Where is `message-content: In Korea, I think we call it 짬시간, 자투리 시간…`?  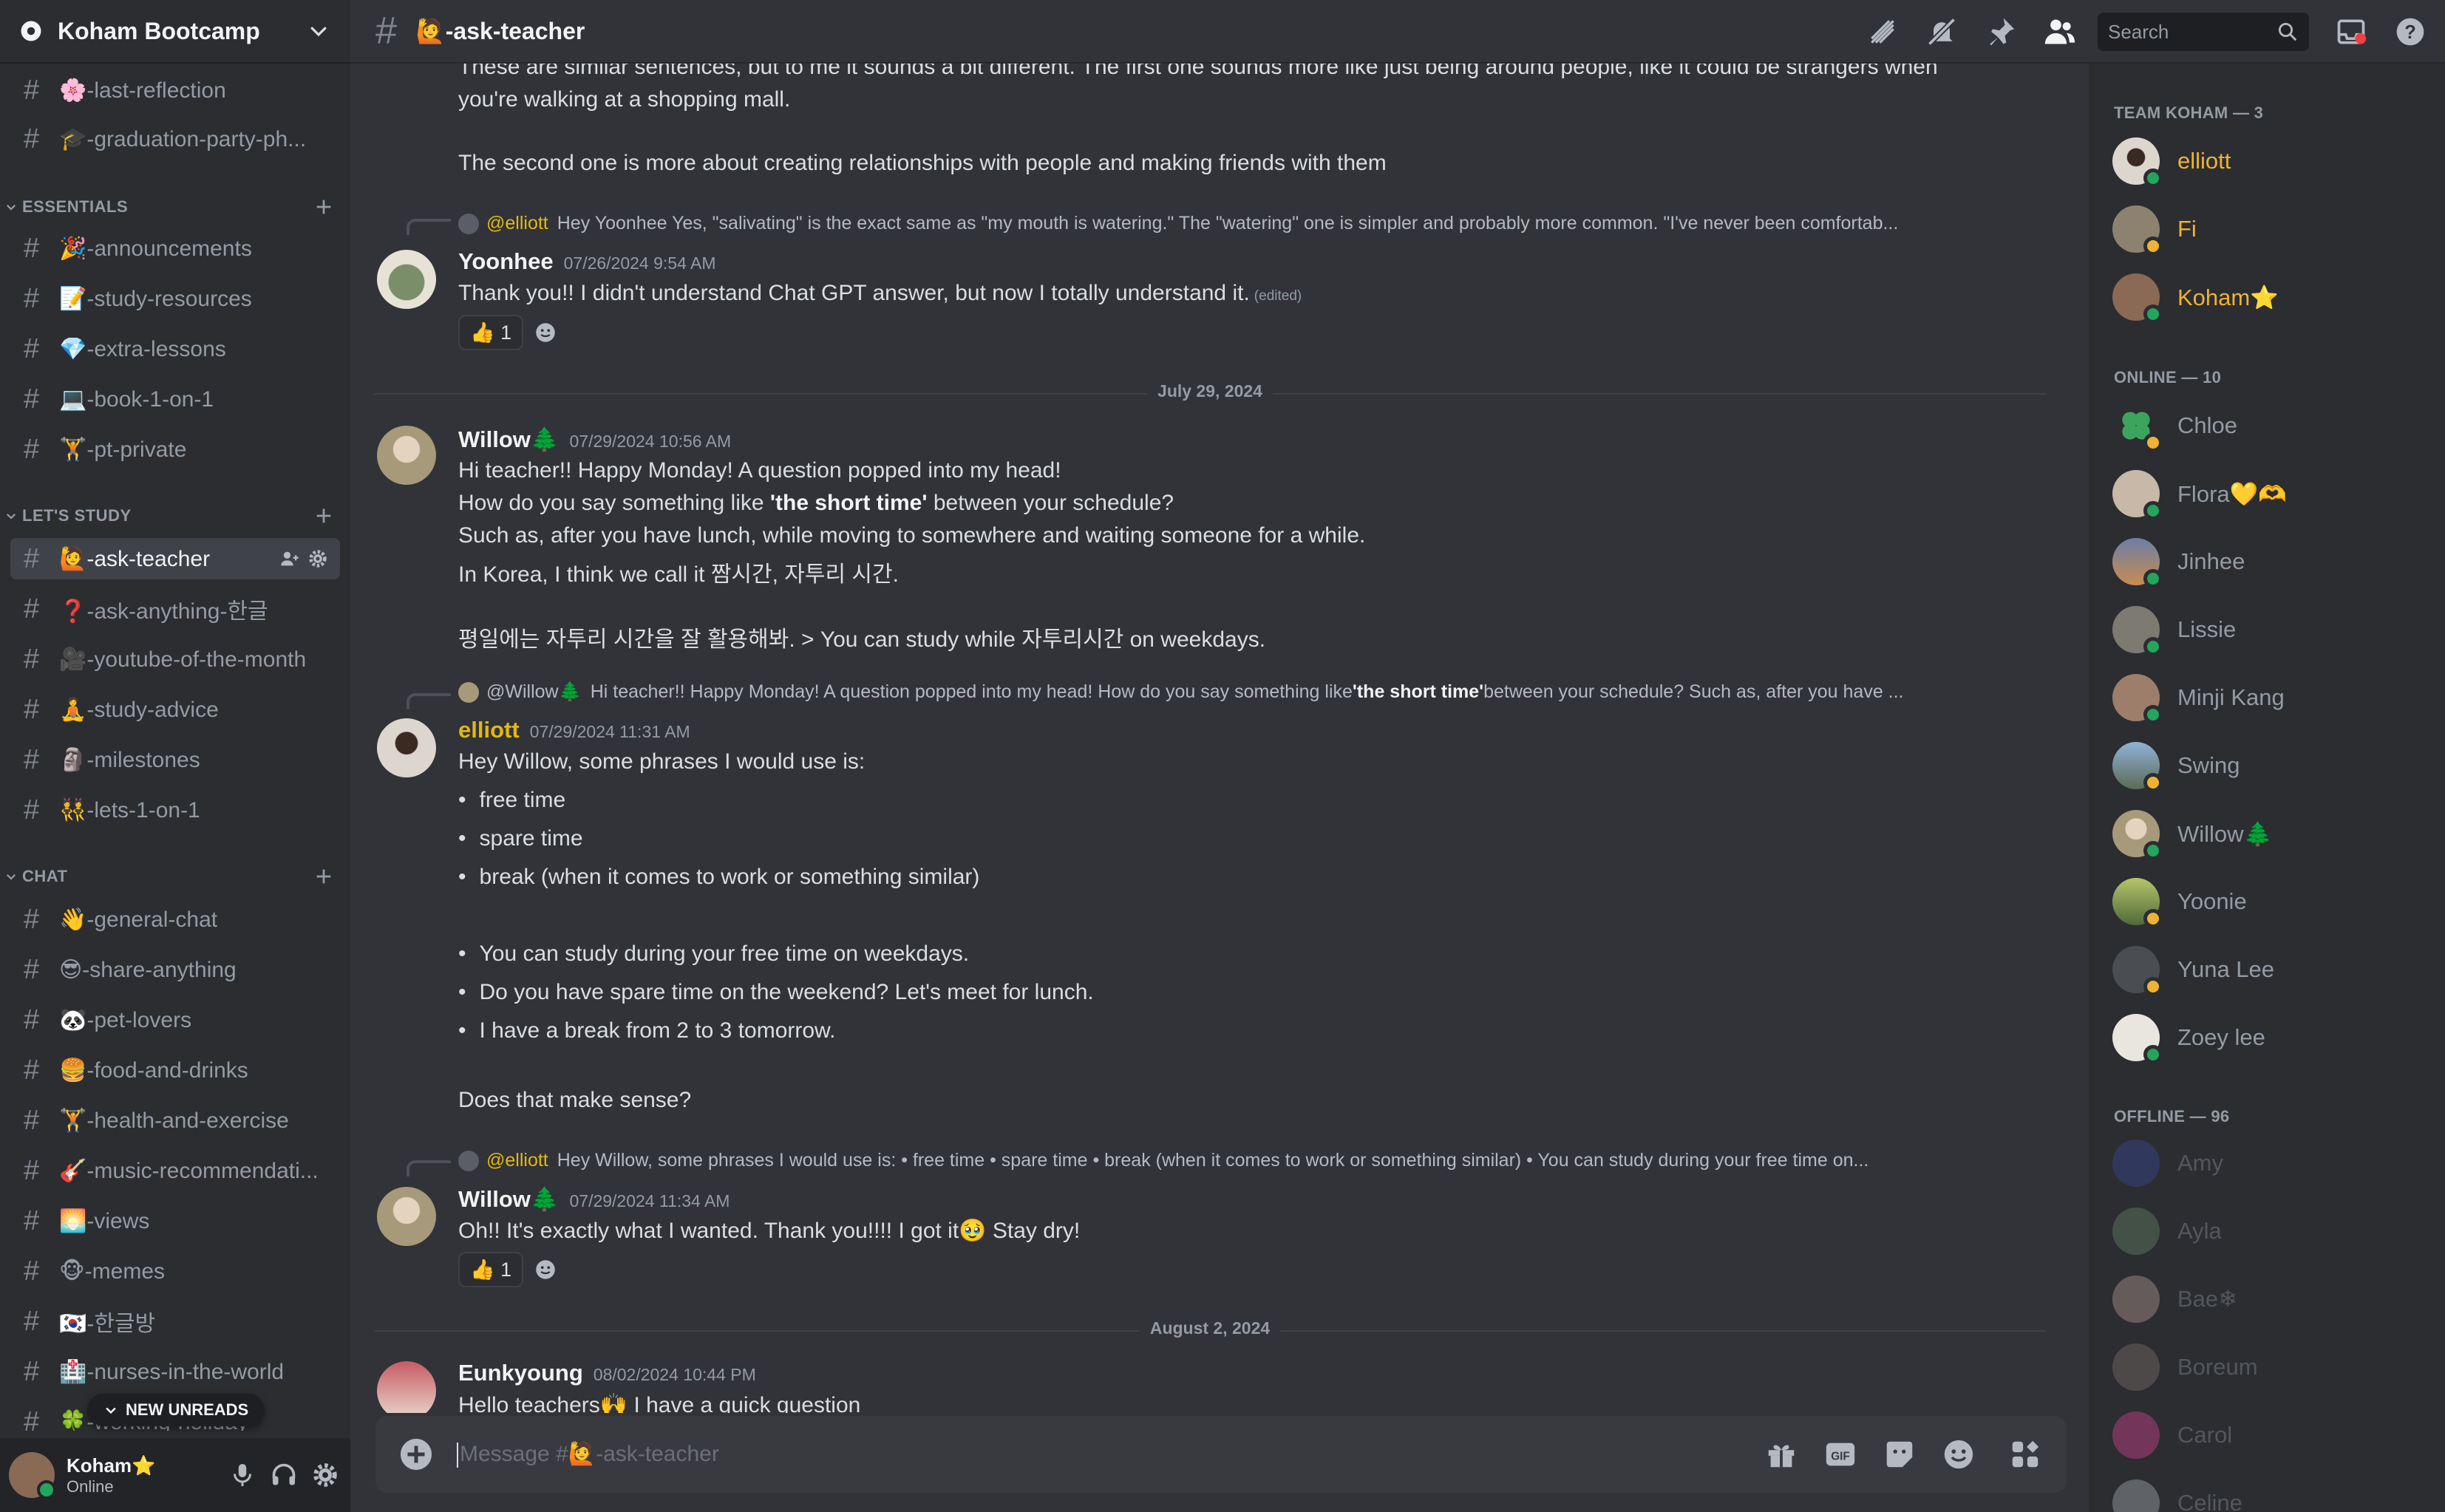
message-content: In Korea, I think we call it 짬시간, 자투리 시간… is located at coordinates (678, 574).